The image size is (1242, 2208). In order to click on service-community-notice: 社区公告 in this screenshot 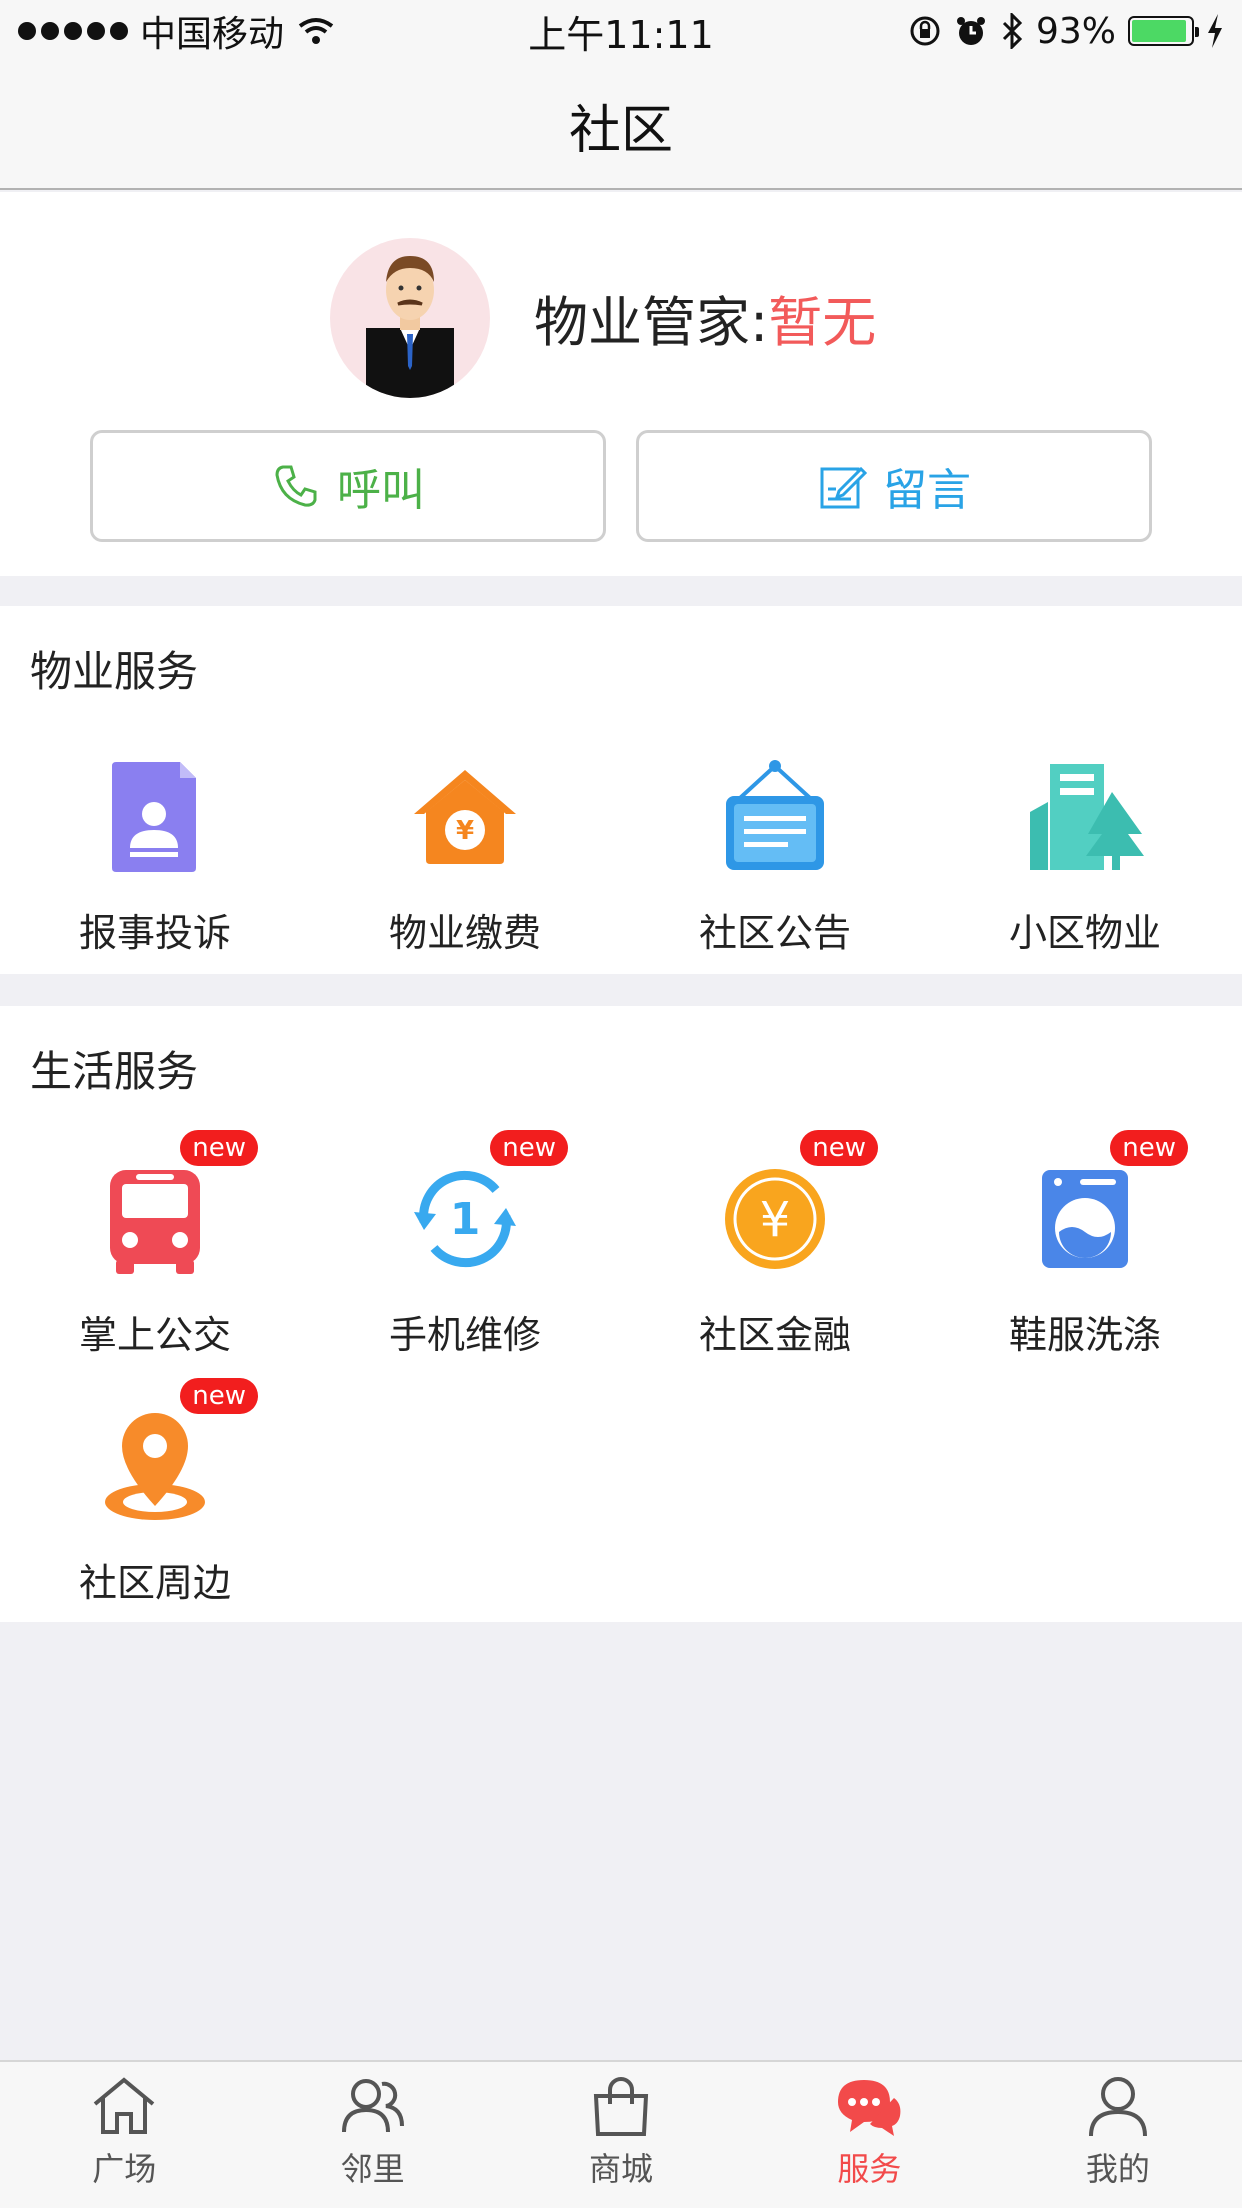, I will do `click(775, 854)`.